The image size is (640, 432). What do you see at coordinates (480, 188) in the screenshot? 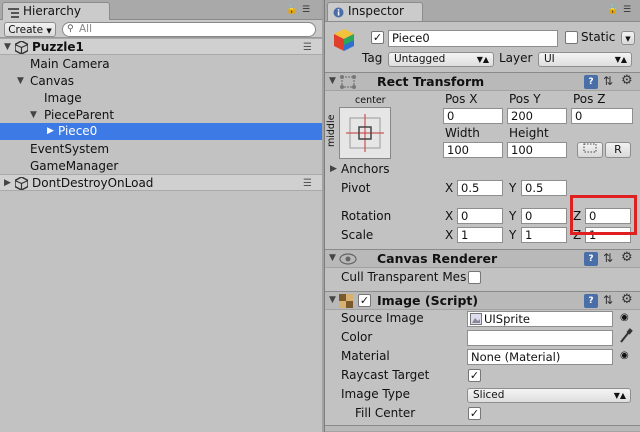
I see `pivot-x-input: 0.5` at bounding box center [480, 188].